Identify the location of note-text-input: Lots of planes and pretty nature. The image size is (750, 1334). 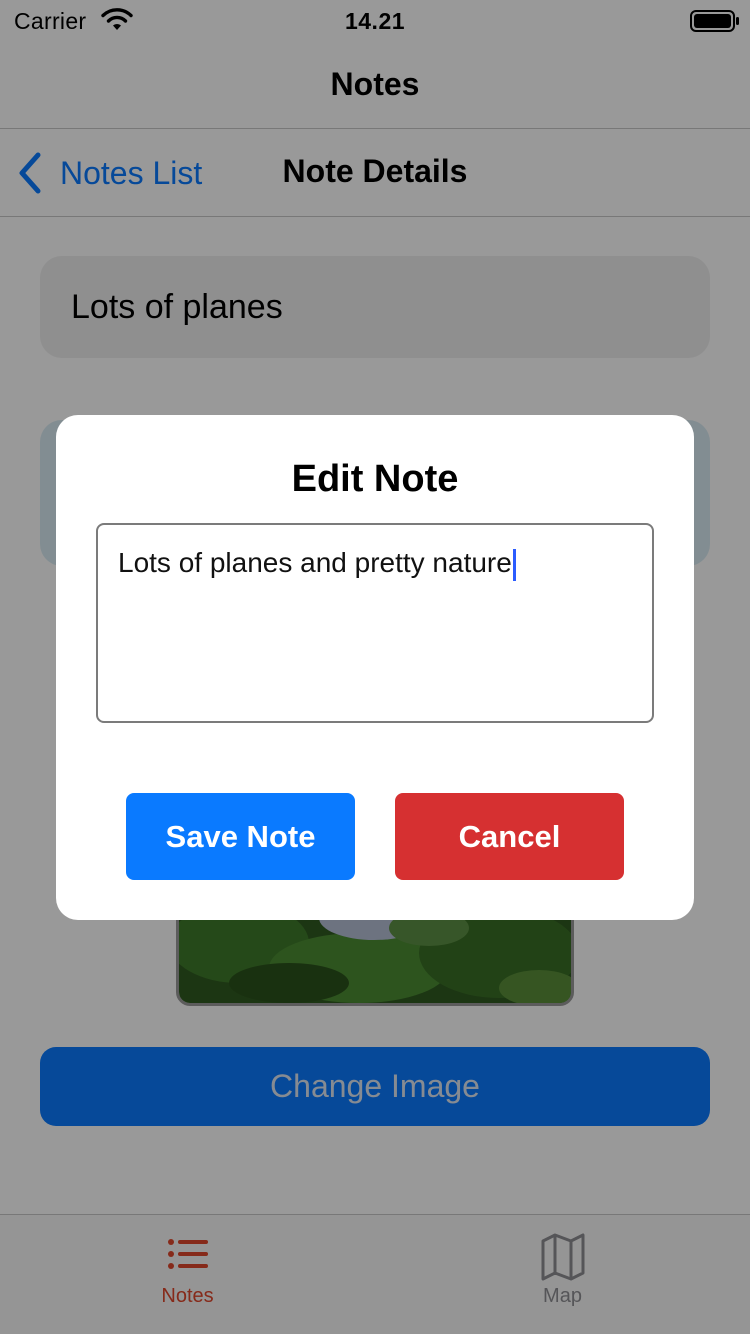
(375, 623).